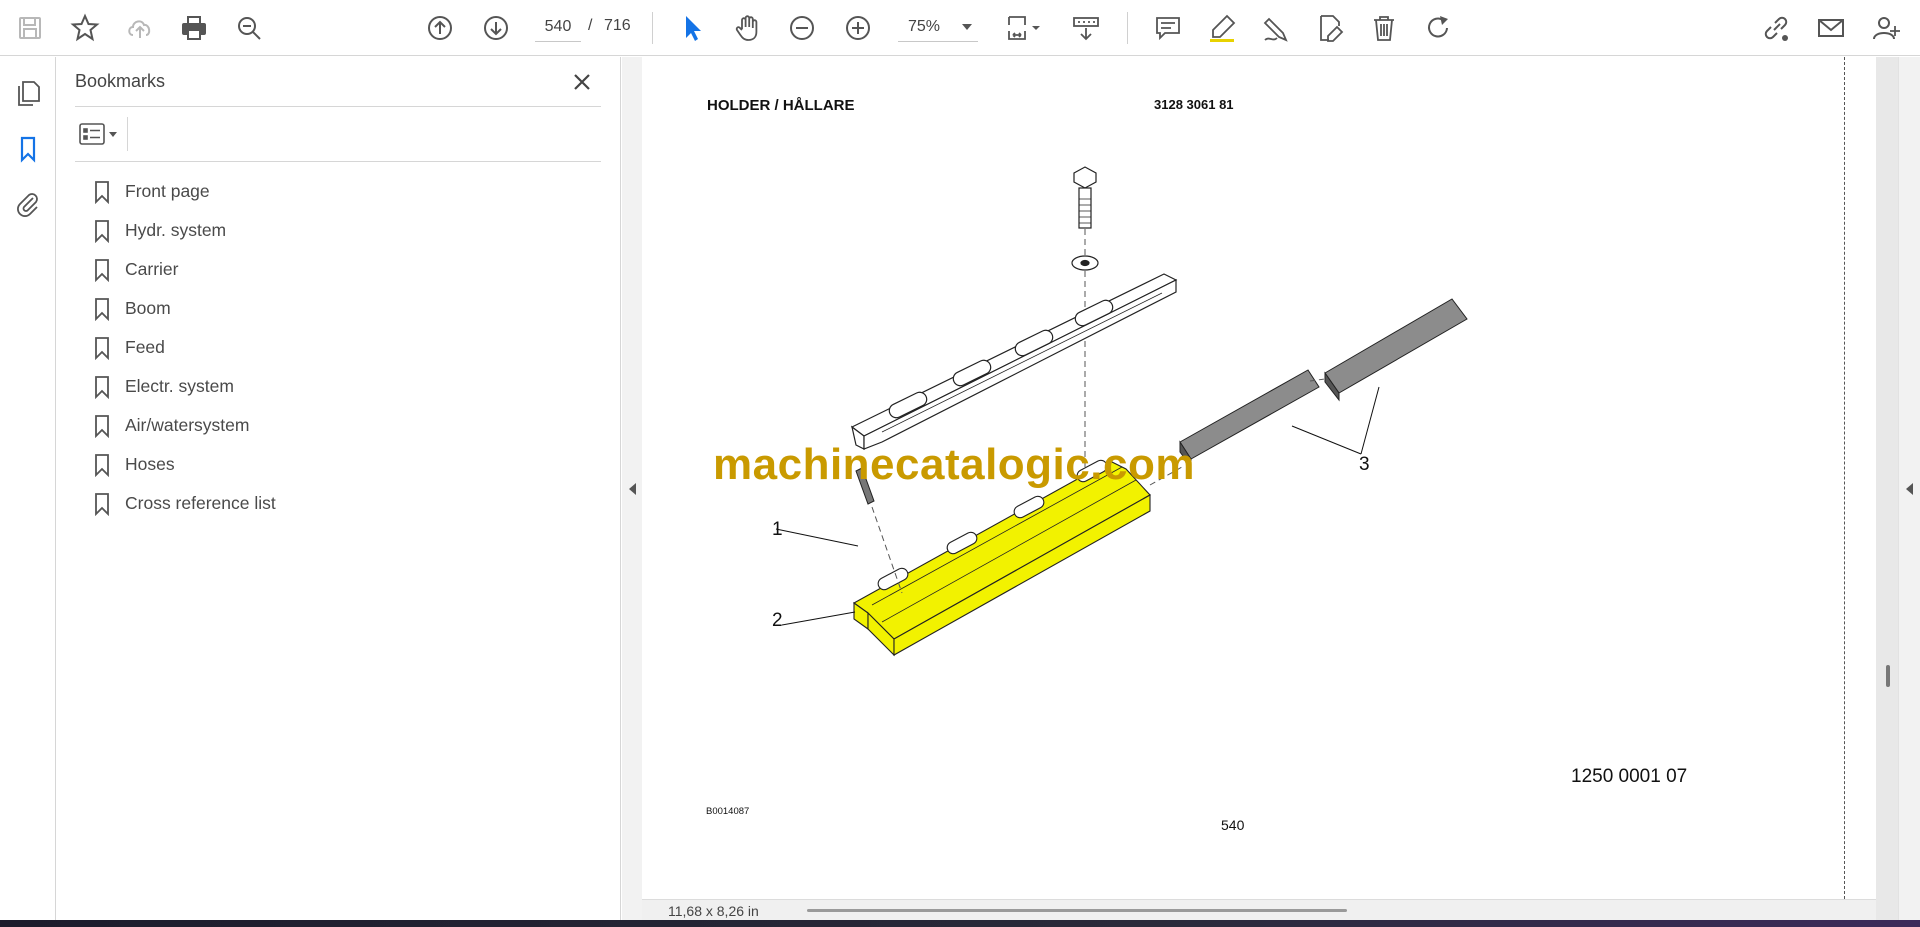  What do you see at coordinates (1384, 28) in the screenshot?
I see `delete-icon` at bounding box center [1384, 28].